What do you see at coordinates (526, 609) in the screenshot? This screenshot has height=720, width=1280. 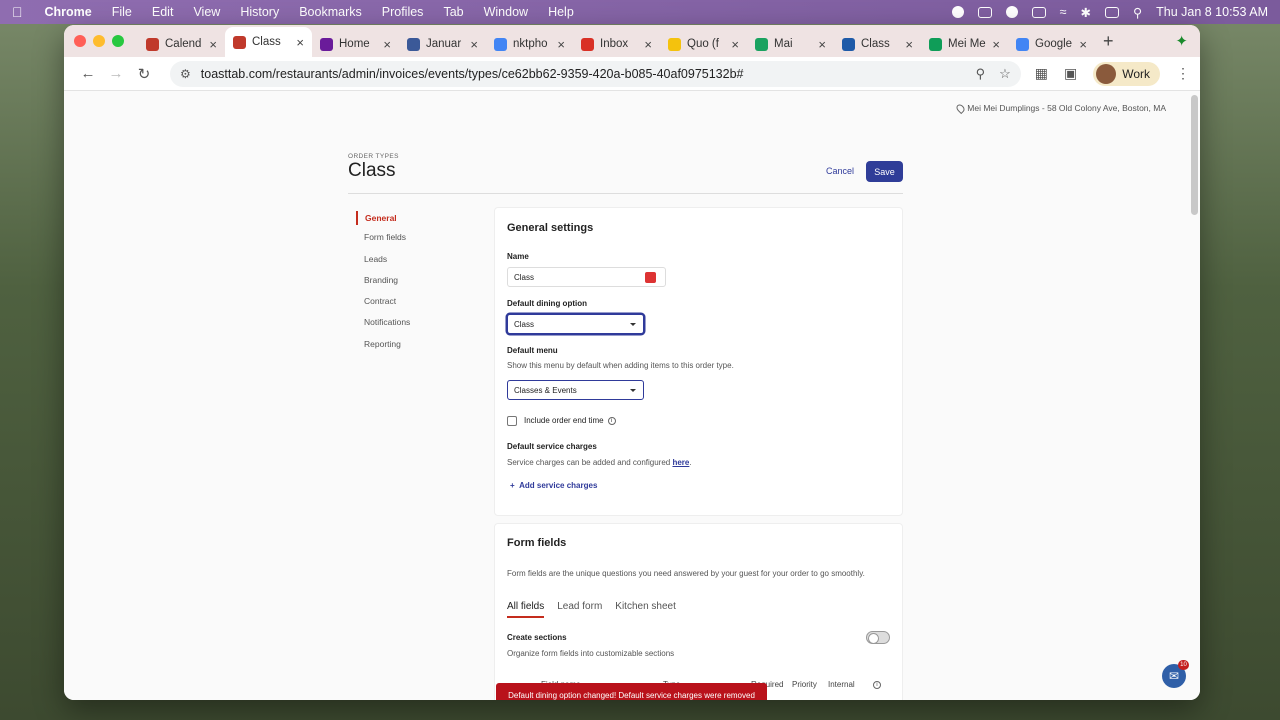 I see `tab-all-fields: All fields` at bounding box center [526, 609].